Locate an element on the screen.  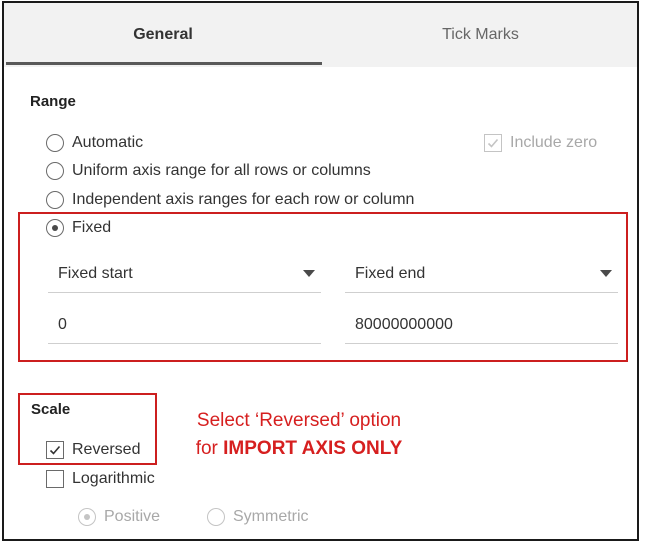
scale-option-symmetric: Symmetric is located at coordinates (258, 517).